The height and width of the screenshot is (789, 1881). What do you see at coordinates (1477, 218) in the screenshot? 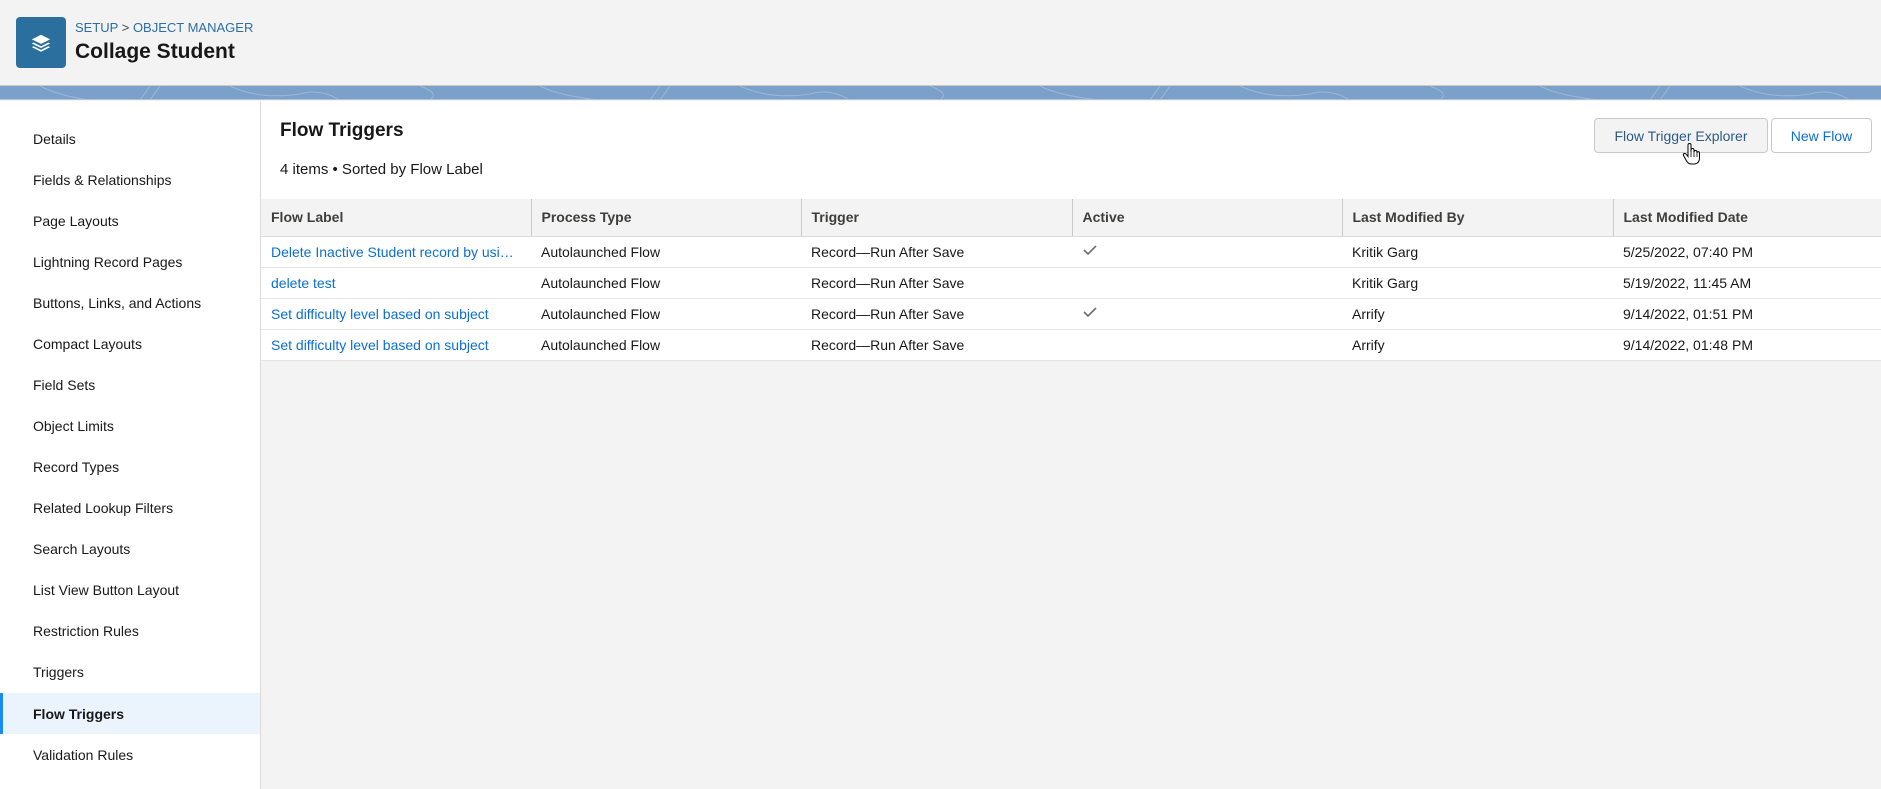
I see `column-header-last-modified-by: Last Modified By` at bounding box center [1477, 218].